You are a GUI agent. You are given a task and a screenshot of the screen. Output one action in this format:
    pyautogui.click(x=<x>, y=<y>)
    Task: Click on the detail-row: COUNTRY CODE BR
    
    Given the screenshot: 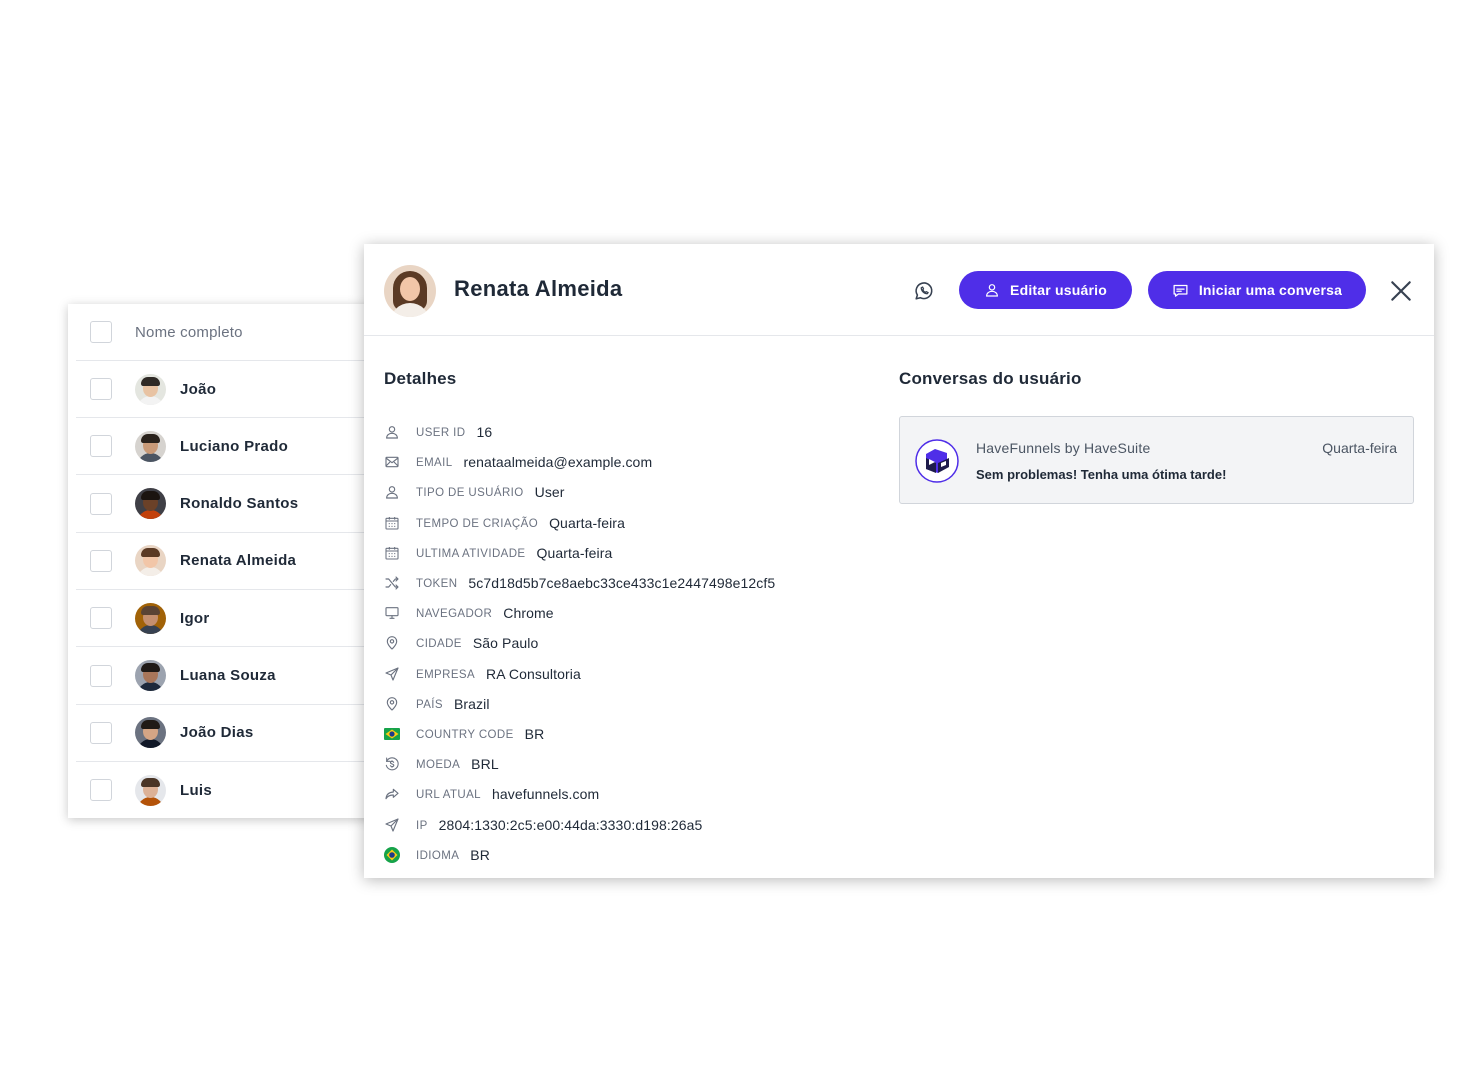 What is the action you would take?
    pyautogui.click(x=464, y=734)
    